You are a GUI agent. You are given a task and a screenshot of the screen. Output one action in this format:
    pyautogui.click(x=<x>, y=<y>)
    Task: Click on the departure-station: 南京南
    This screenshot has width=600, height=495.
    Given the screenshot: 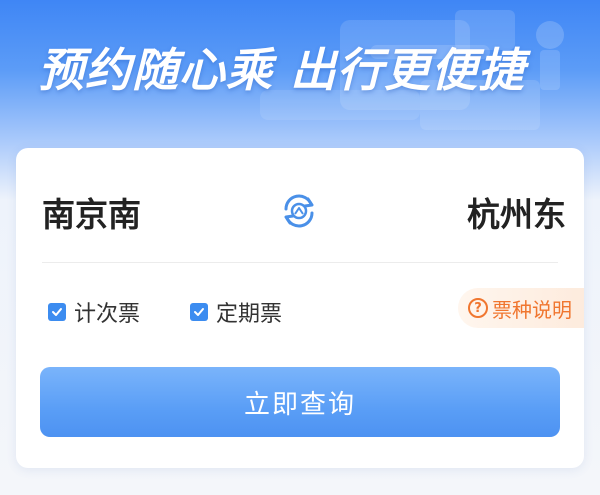 What is the action you would take?
    pyautogui.click(x=91, y=212)
    